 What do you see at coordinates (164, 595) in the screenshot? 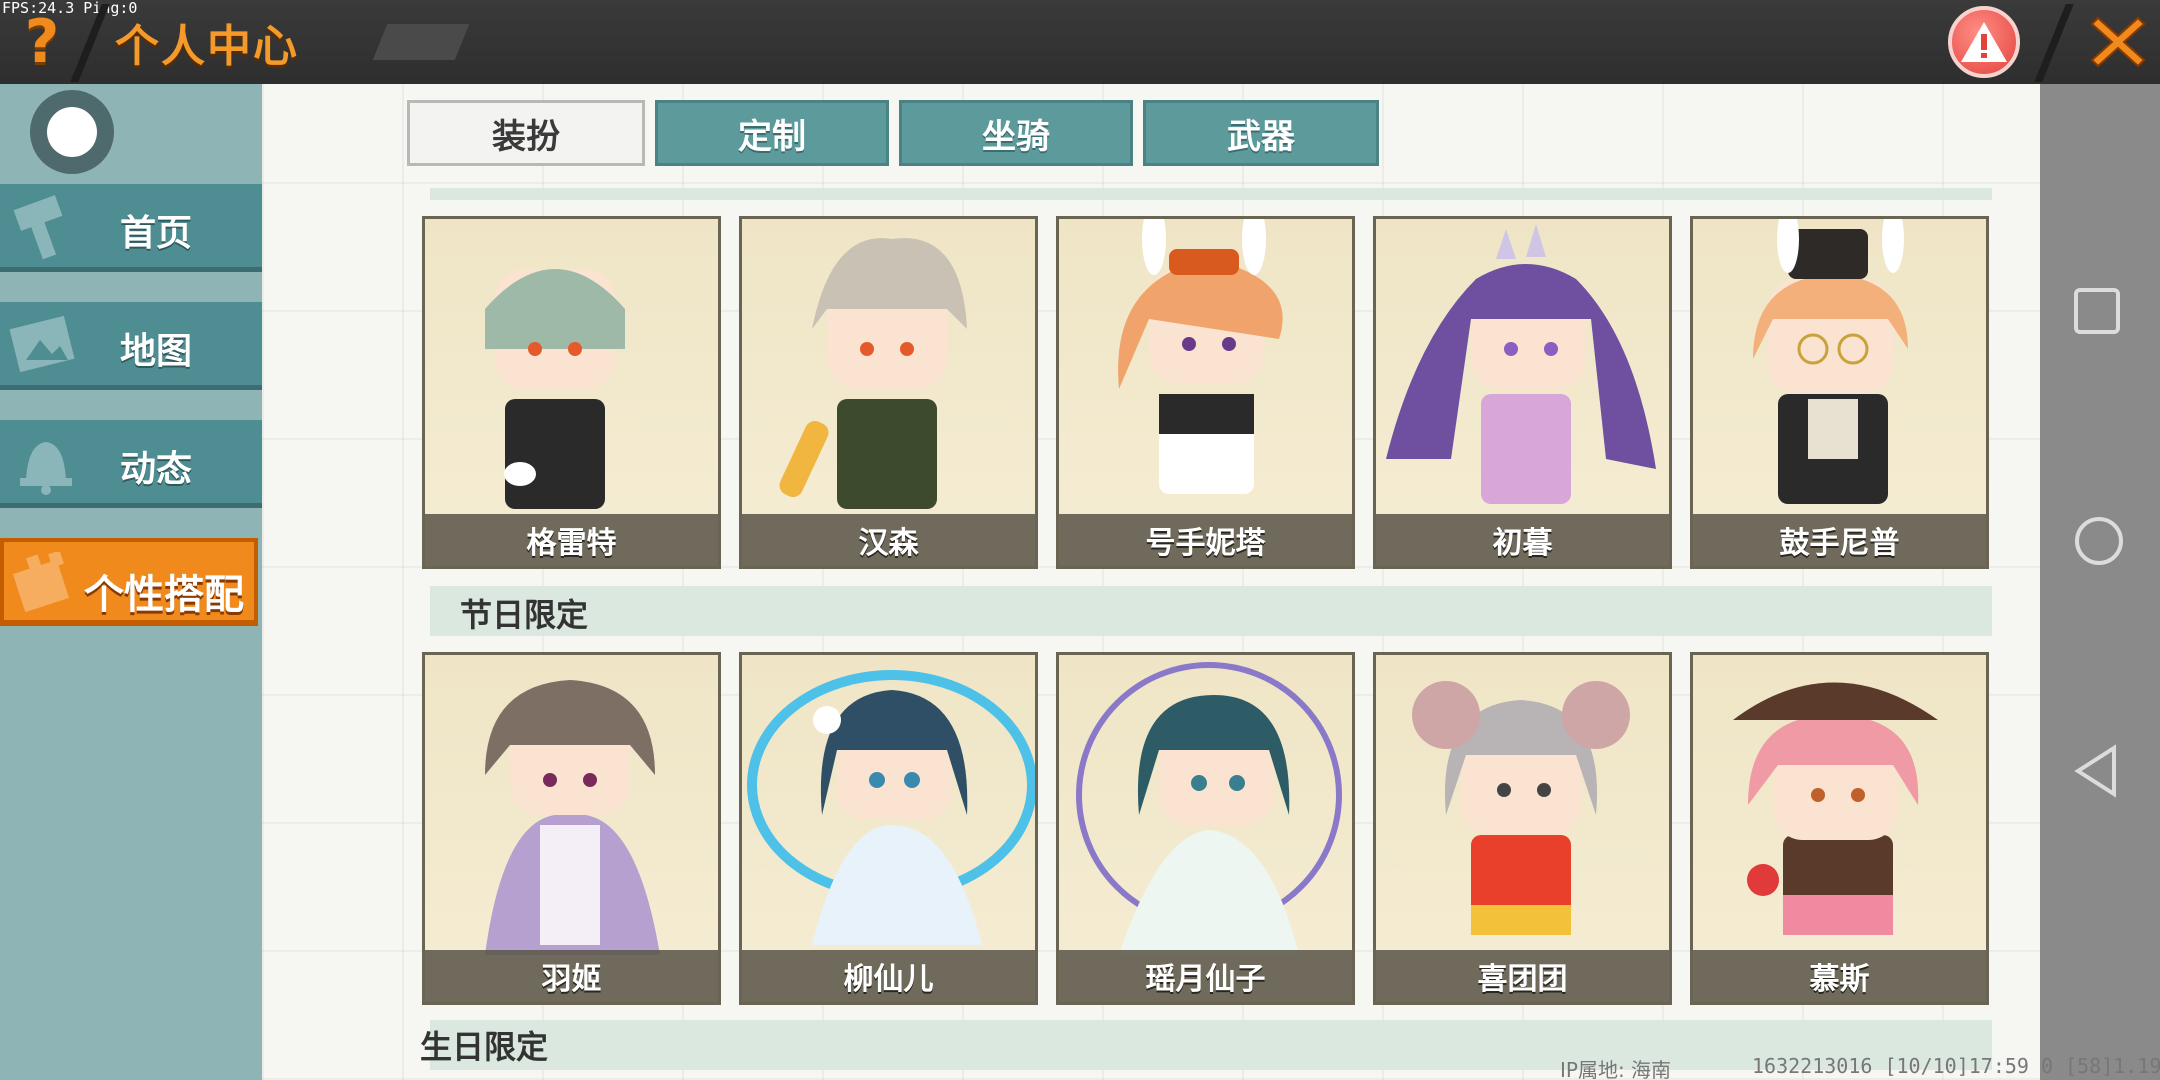
I see `sidebar-item-label: 个性搭配` at bounding box center [164, 595].